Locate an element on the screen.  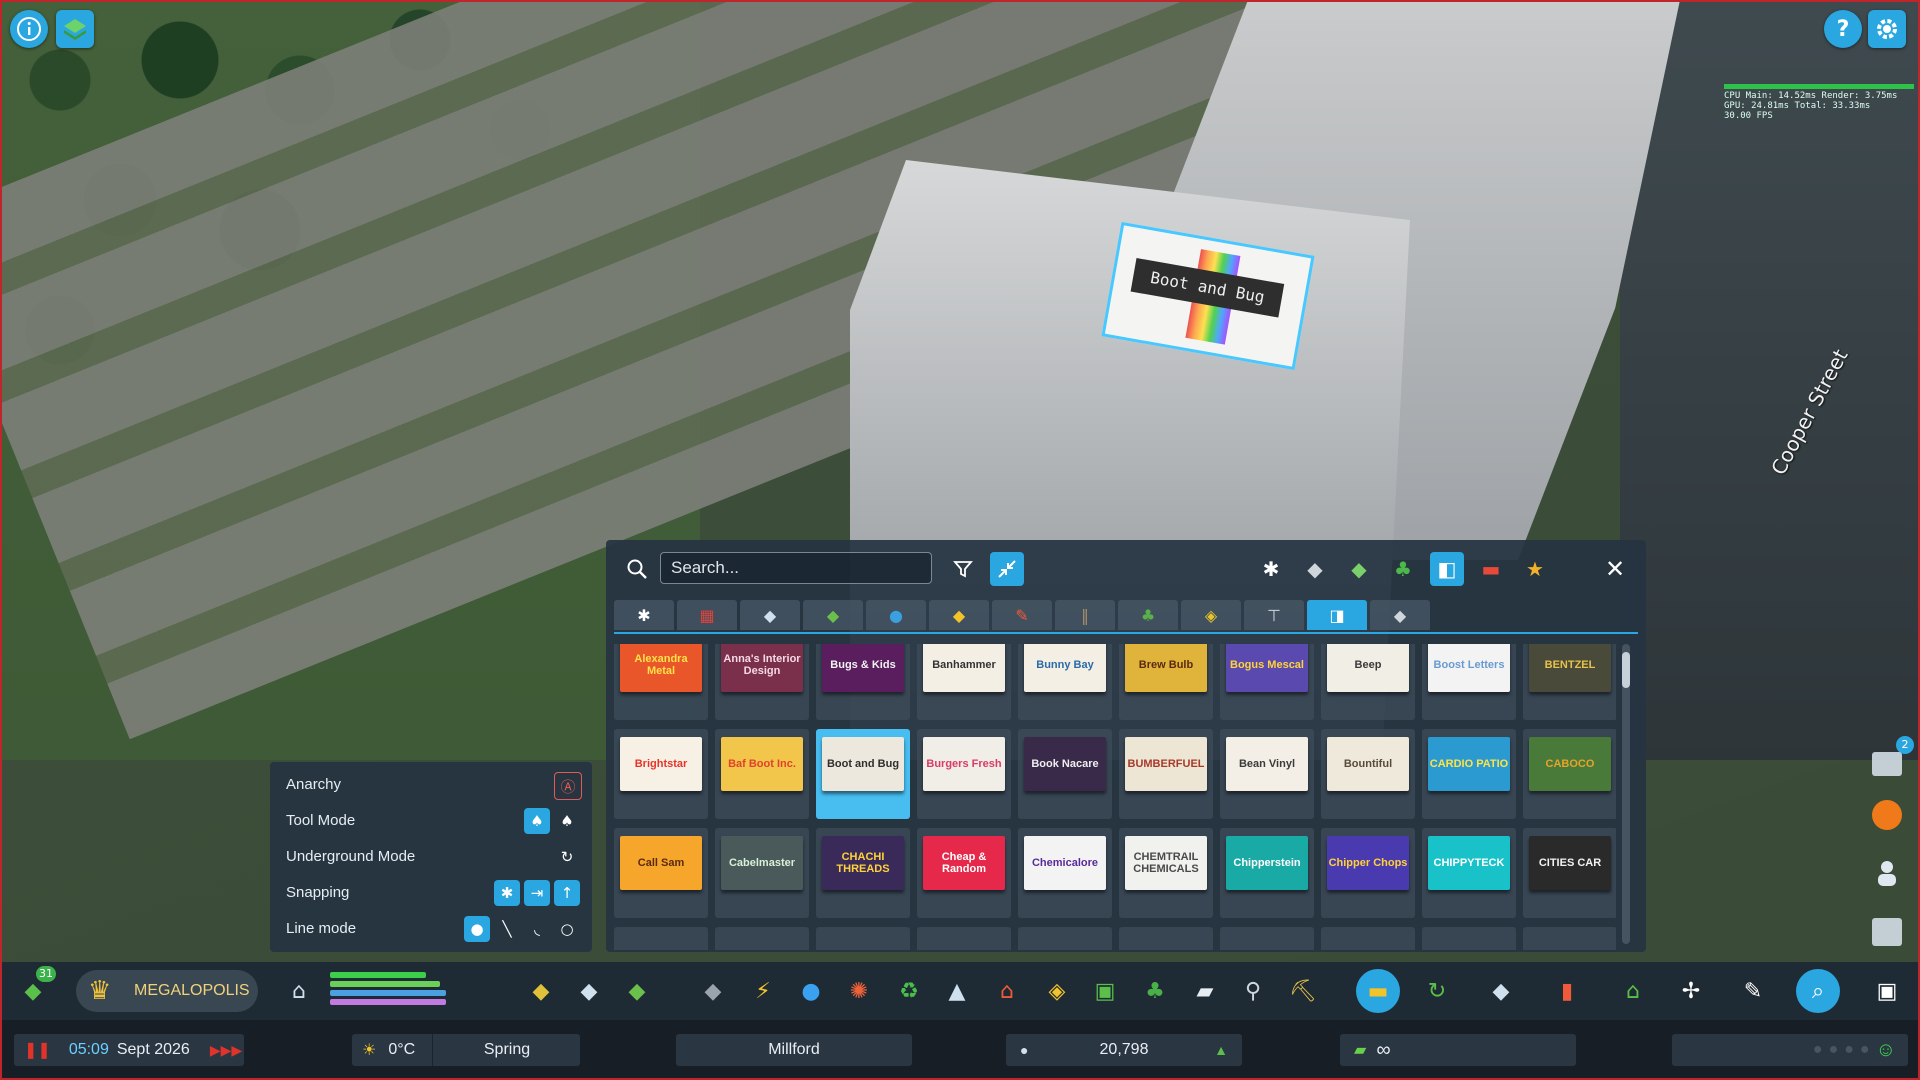
terrain-icon: ◆ is located at coordinates (1359, 569).